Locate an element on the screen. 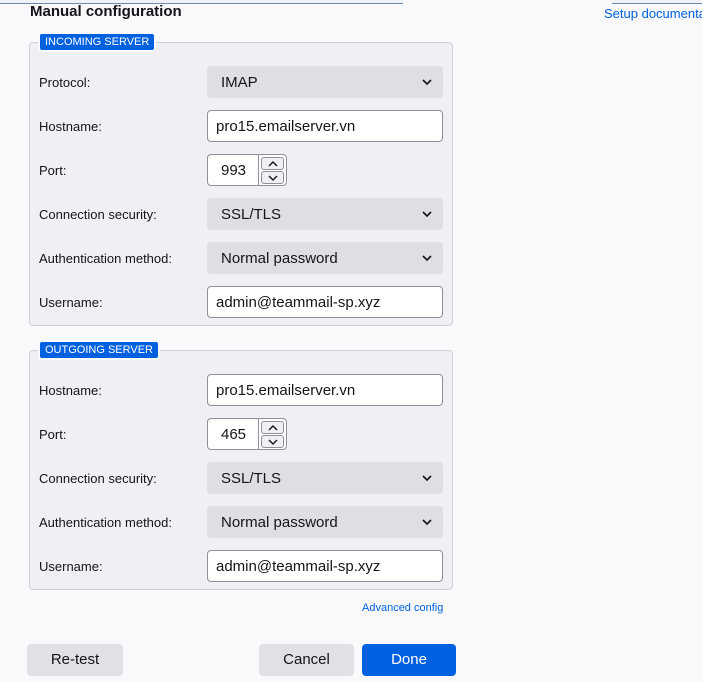 The width and height of the screenshot is (702, 682). incoming-hostname-row: Hostname: is located at coordinates (241, 126).